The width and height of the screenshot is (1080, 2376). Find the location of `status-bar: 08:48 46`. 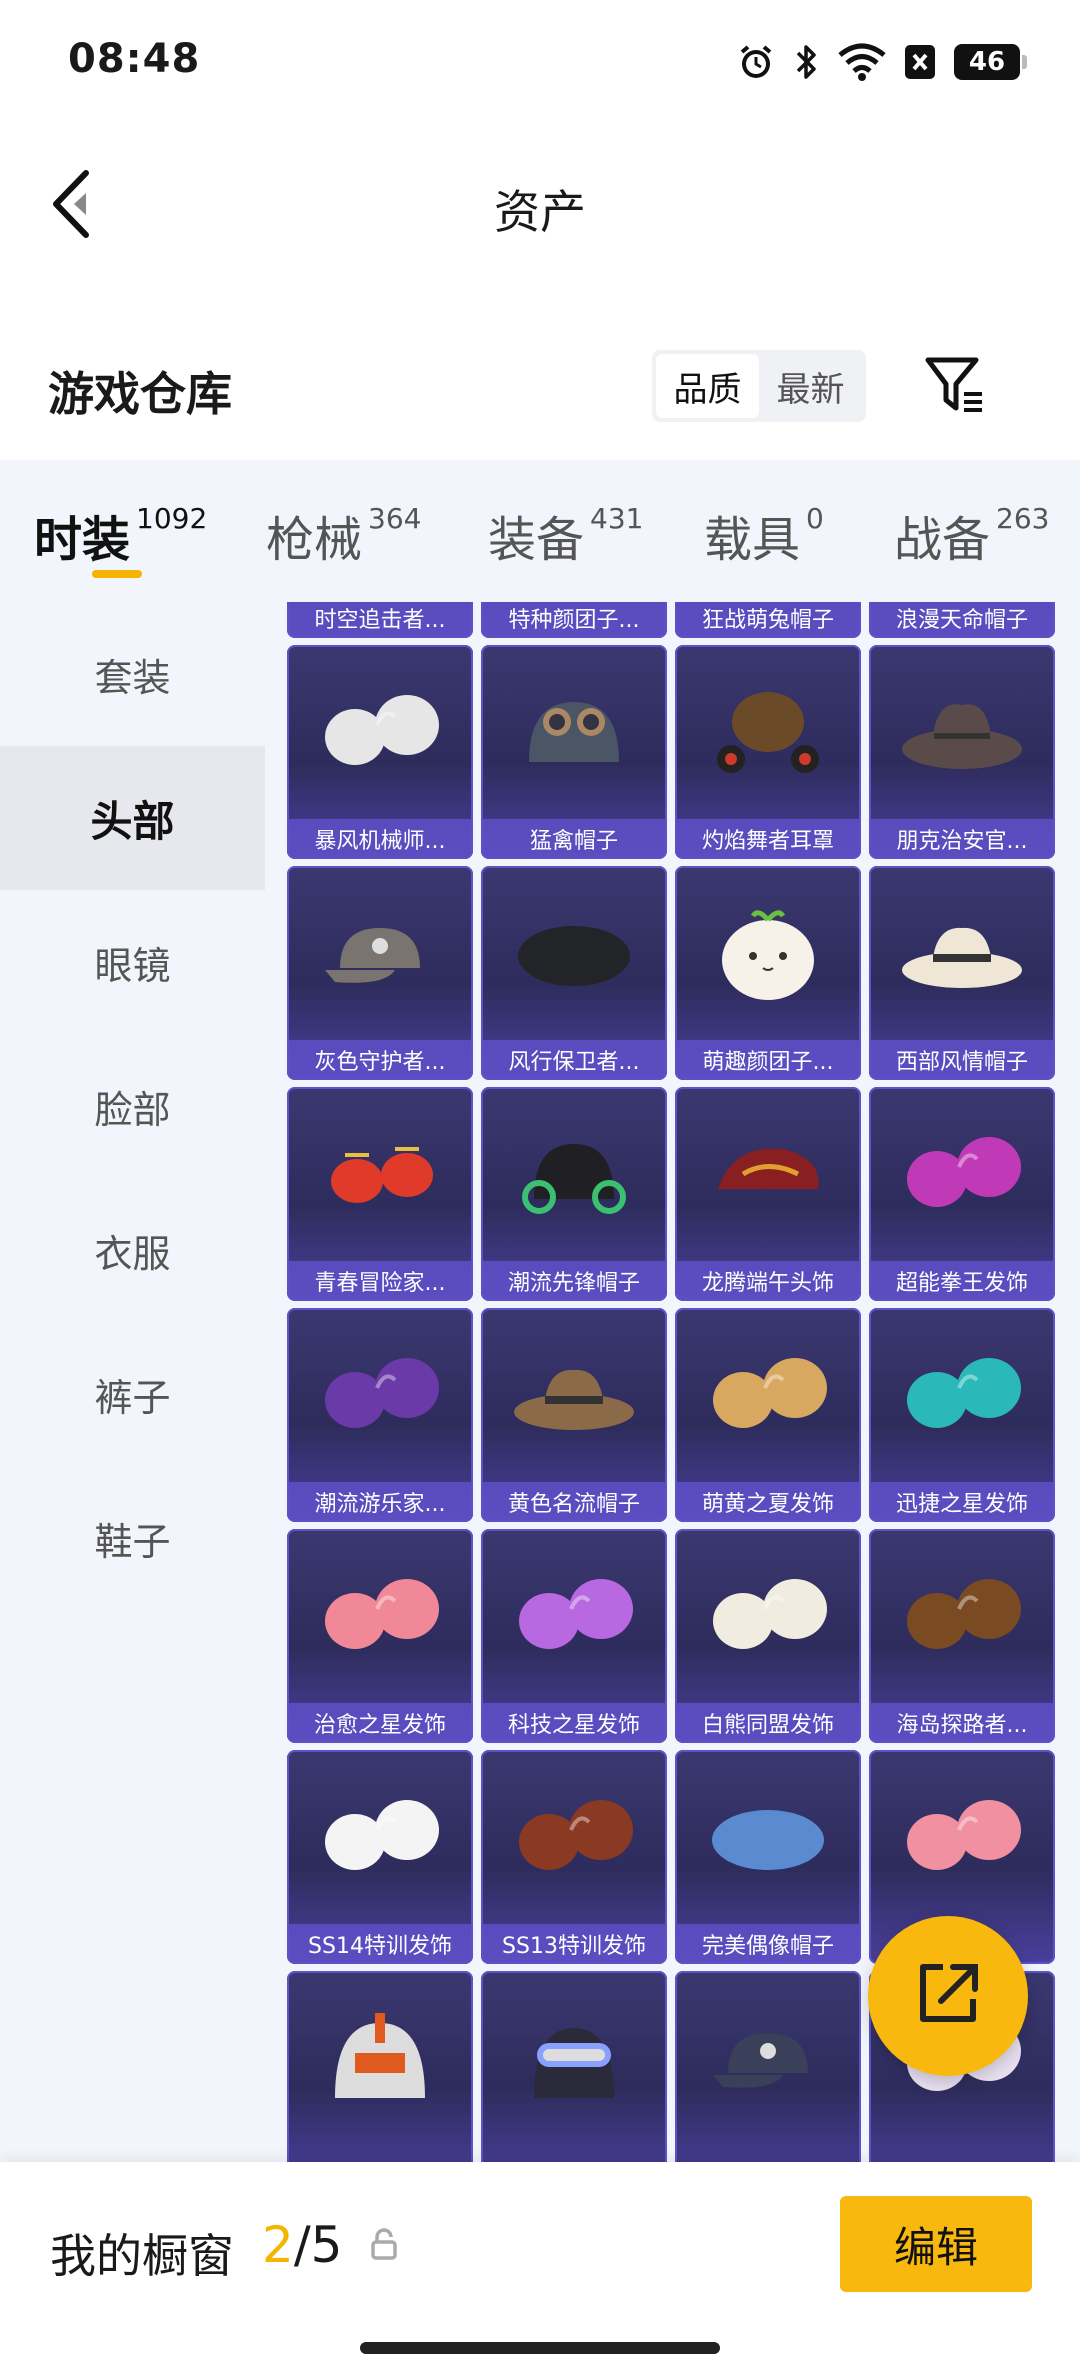

status-bar: 08:48 46 is located at coordinates (540, 60).